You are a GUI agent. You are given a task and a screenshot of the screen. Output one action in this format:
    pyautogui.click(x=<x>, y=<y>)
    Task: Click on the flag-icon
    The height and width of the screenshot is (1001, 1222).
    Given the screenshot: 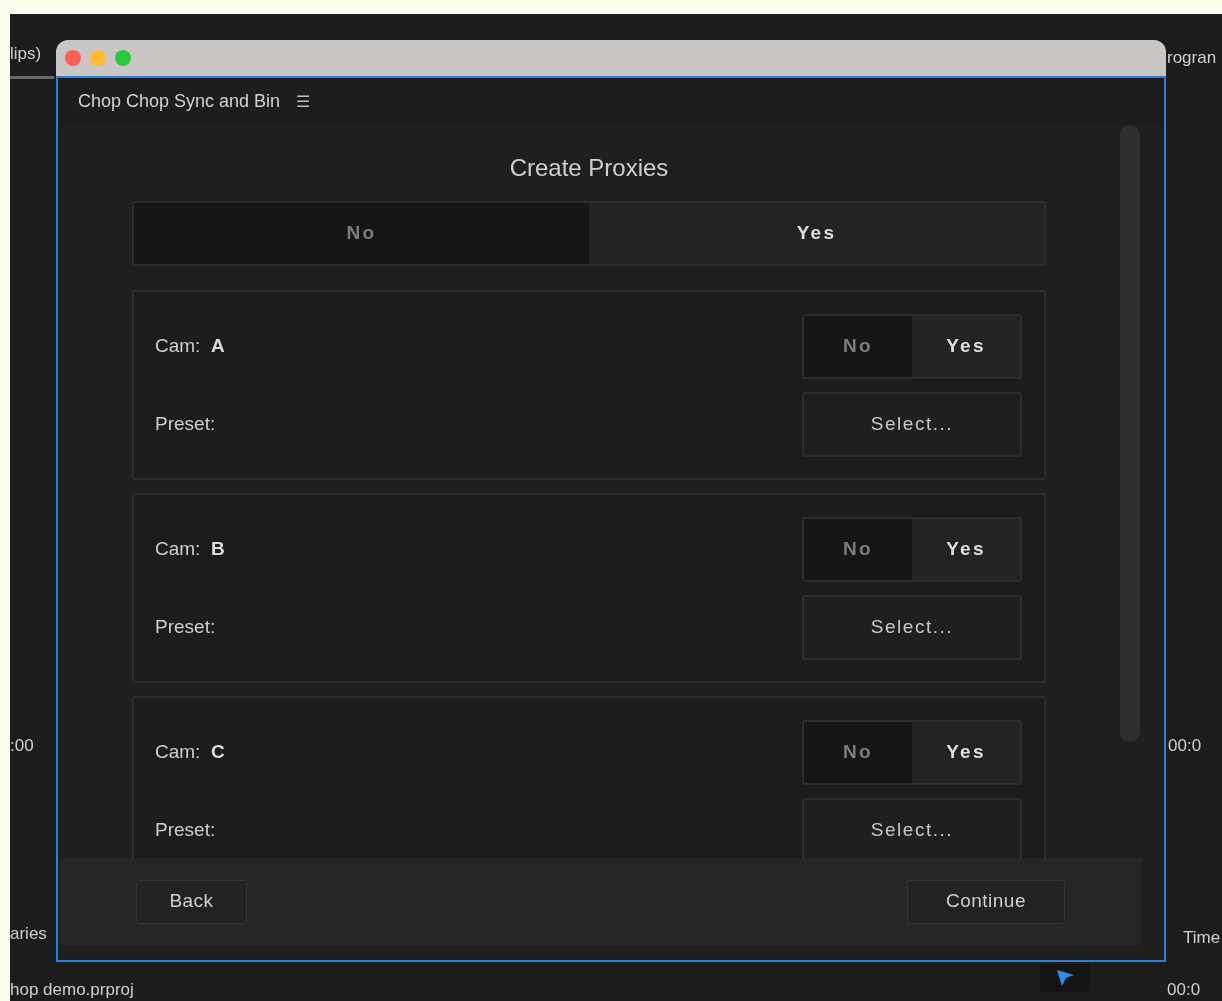 What is the action you would take?
    pyautogui.click(x=1065, y=978)
    